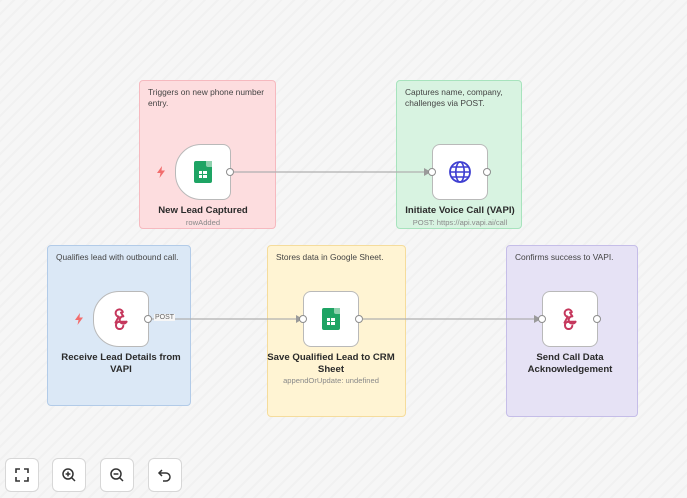 This screenshot has height=498, width=687. I want to click on node-new-lead-captured, so click(203, 172).